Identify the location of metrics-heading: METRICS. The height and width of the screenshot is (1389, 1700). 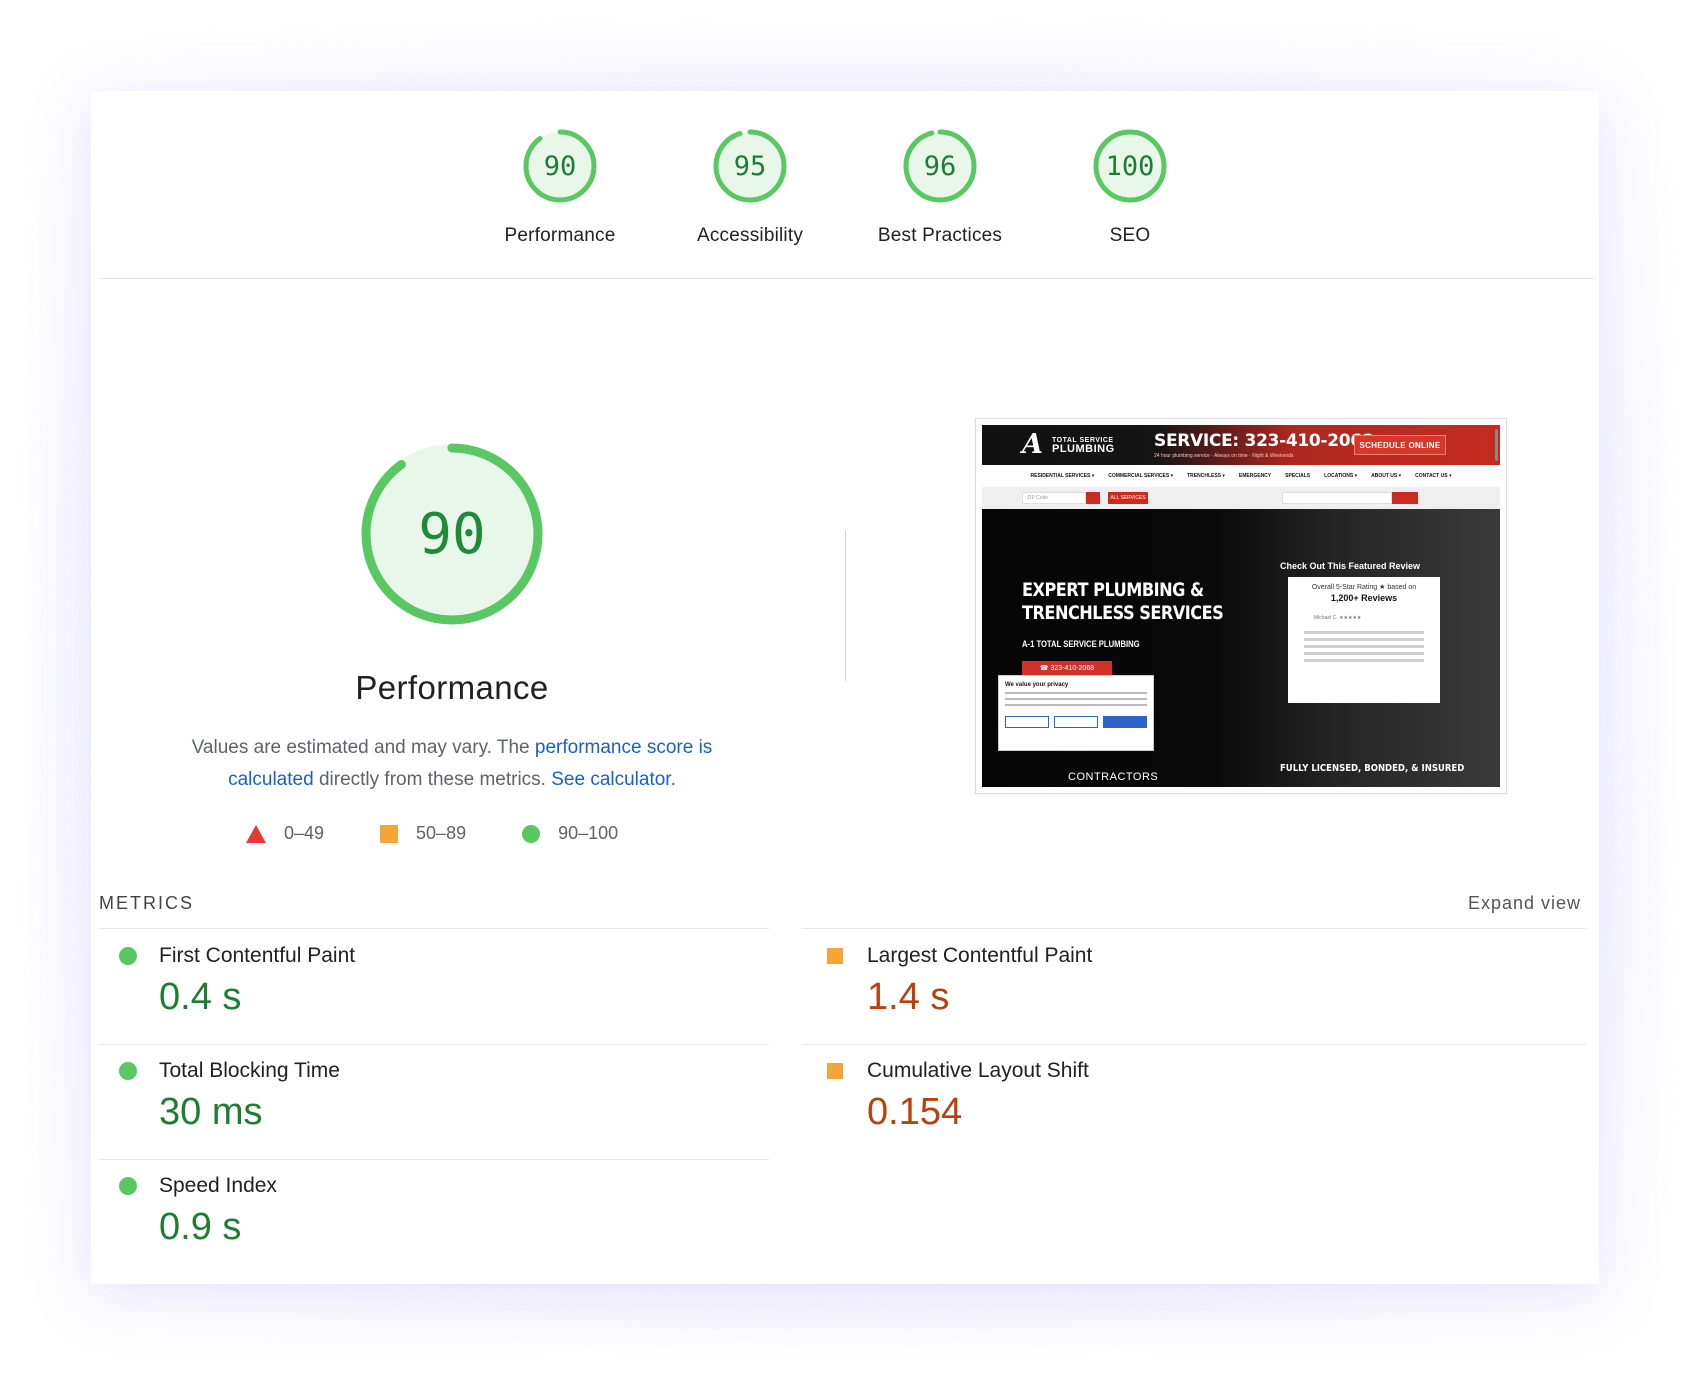
(146, 903).